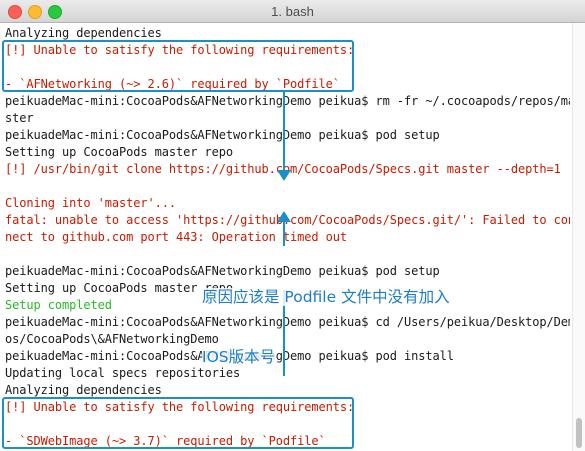 This screenshot has width=585, height=451. I want to click on vertical-scrollbar, so click(578, 237).